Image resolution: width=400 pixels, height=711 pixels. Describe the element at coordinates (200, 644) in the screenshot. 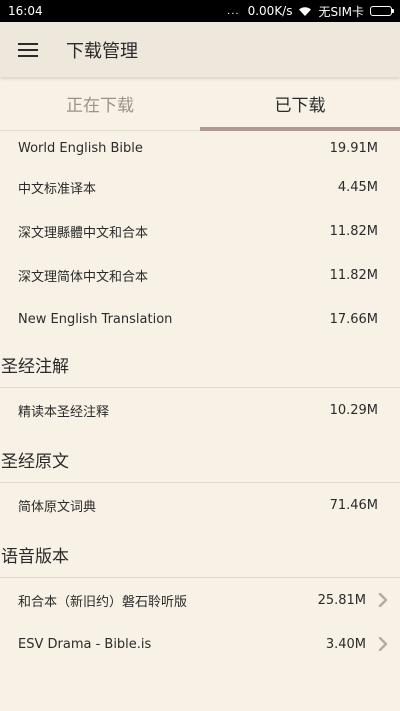

I see `list-item: ESV Drama - Bible.is 3.40M` at that location.